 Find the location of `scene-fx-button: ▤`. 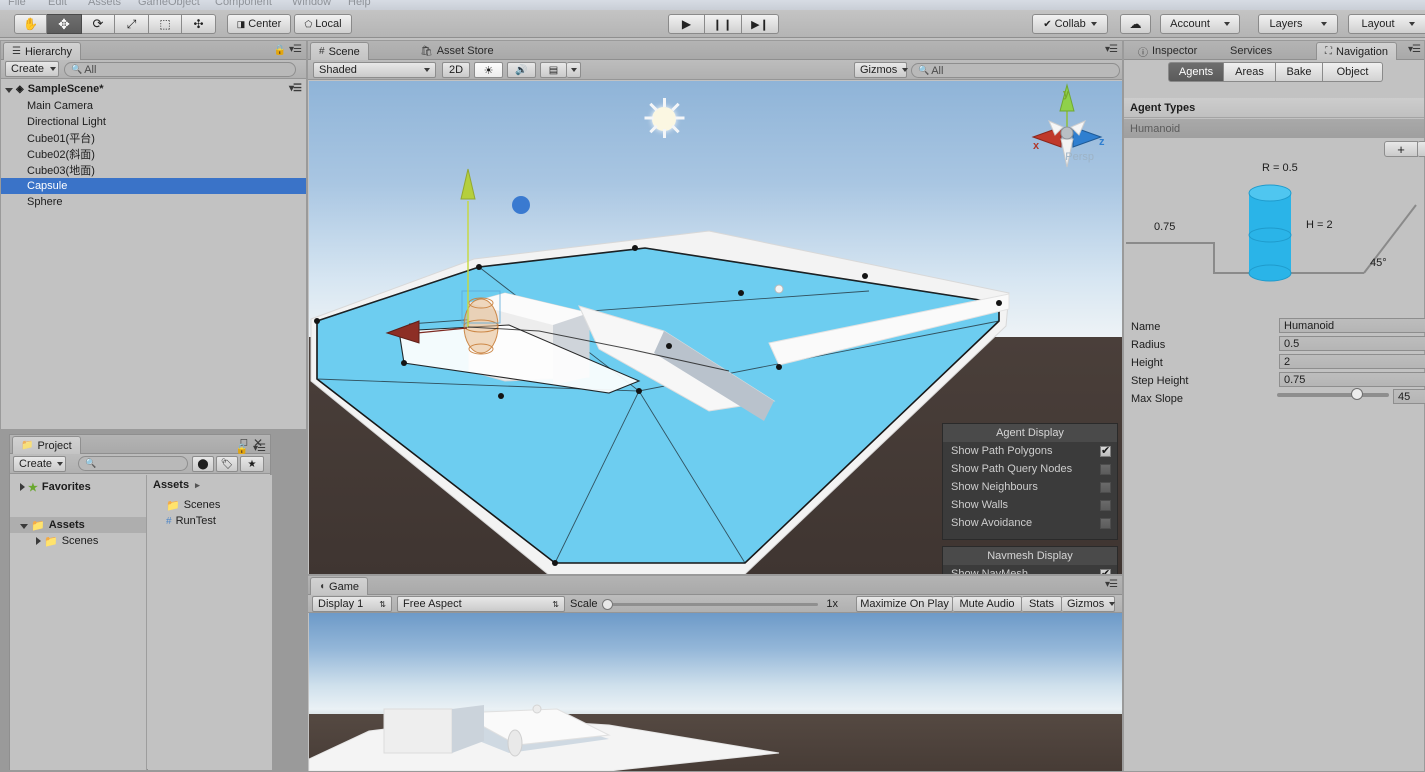

scene-fx-button: ▤ is located at coordinates (553, 70).